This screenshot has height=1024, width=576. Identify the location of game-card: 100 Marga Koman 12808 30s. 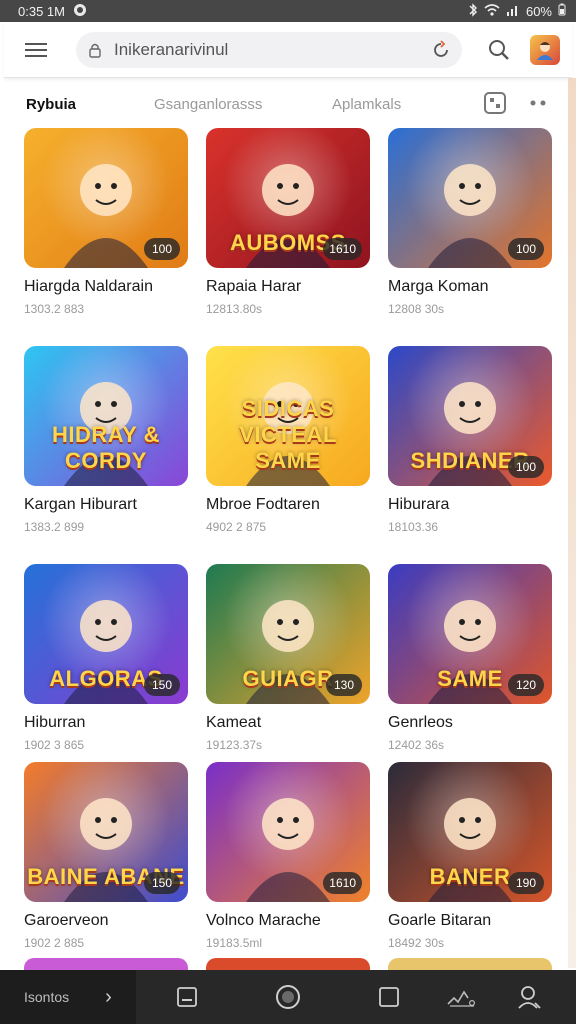
(471, 222).